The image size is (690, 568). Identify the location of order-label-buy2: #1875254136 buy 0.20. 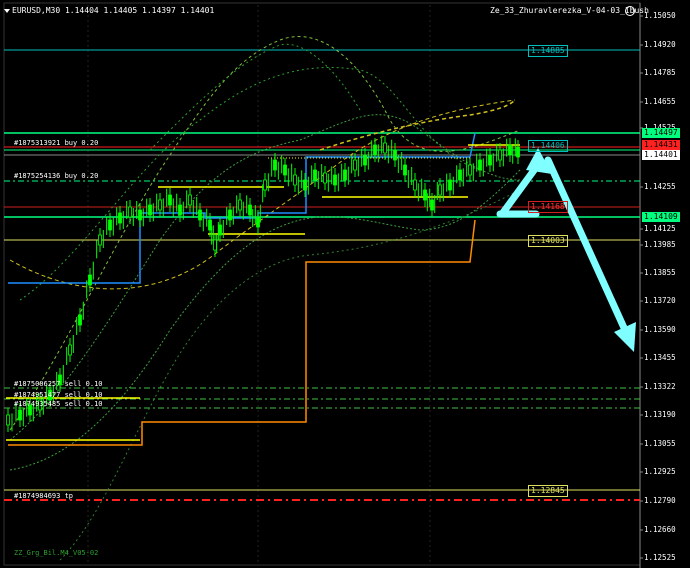
(56, 176).